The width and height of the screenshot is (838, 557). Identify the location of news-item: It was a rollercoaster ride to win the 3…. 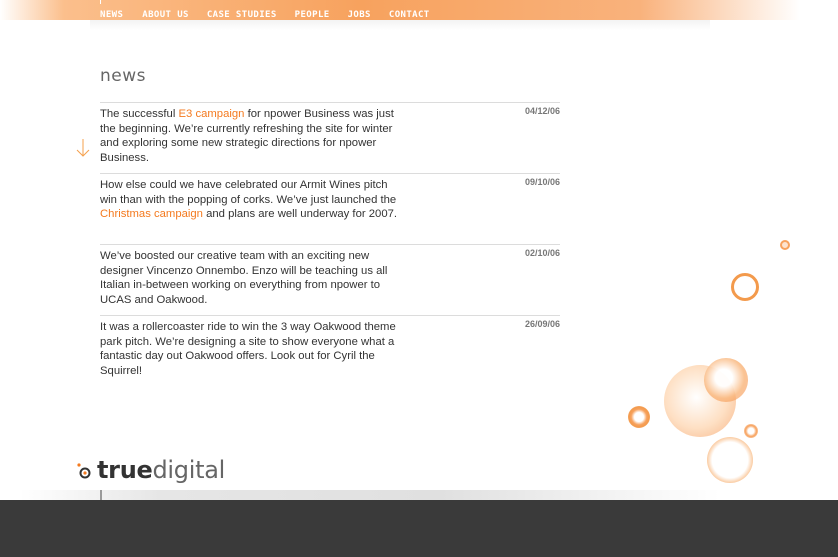
(330, 350).